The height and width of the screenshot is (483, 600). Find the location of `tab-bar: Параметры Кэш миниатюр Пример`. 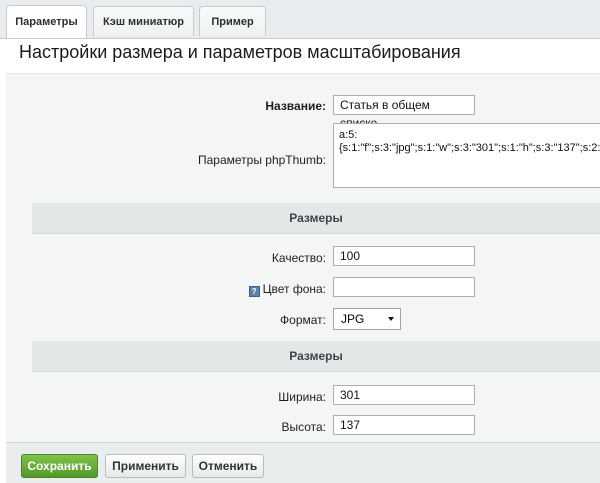

tab-bar: Параметры Кэш миниатюр Пример is located at coordinates (300, 19).